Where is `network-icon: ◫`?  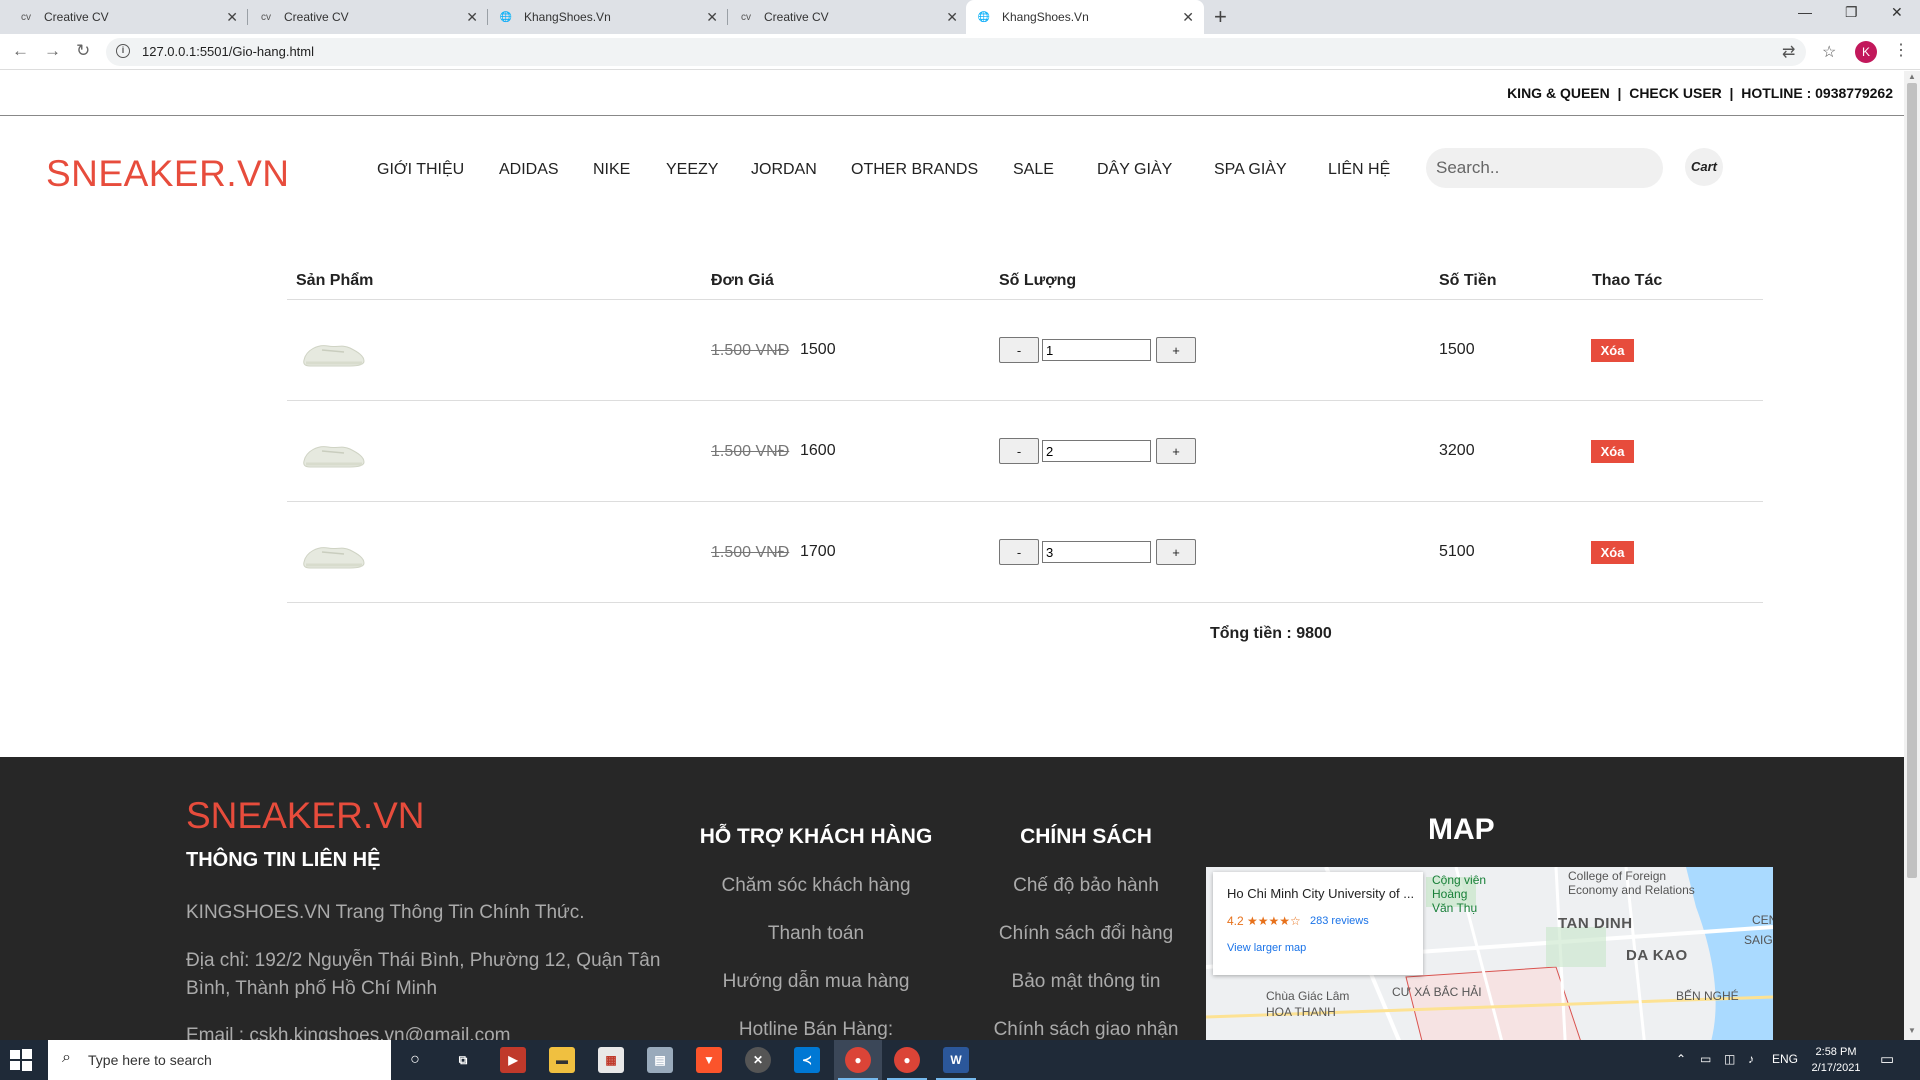
network-icon: ◫ is located at coordinates (1729, 1059).